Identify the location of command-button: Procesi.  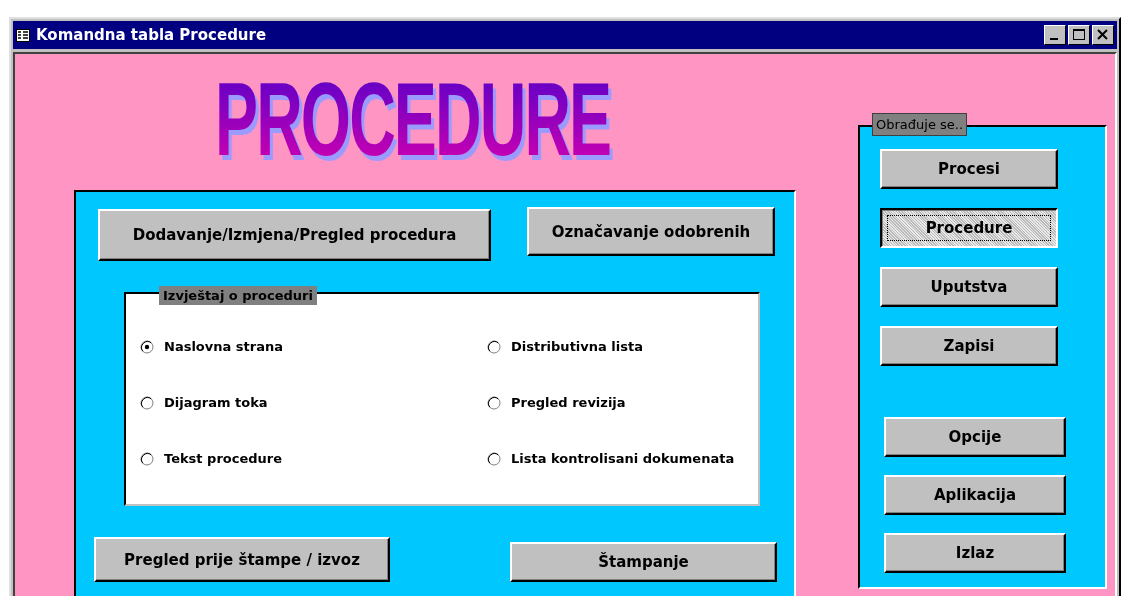
(969, 169).